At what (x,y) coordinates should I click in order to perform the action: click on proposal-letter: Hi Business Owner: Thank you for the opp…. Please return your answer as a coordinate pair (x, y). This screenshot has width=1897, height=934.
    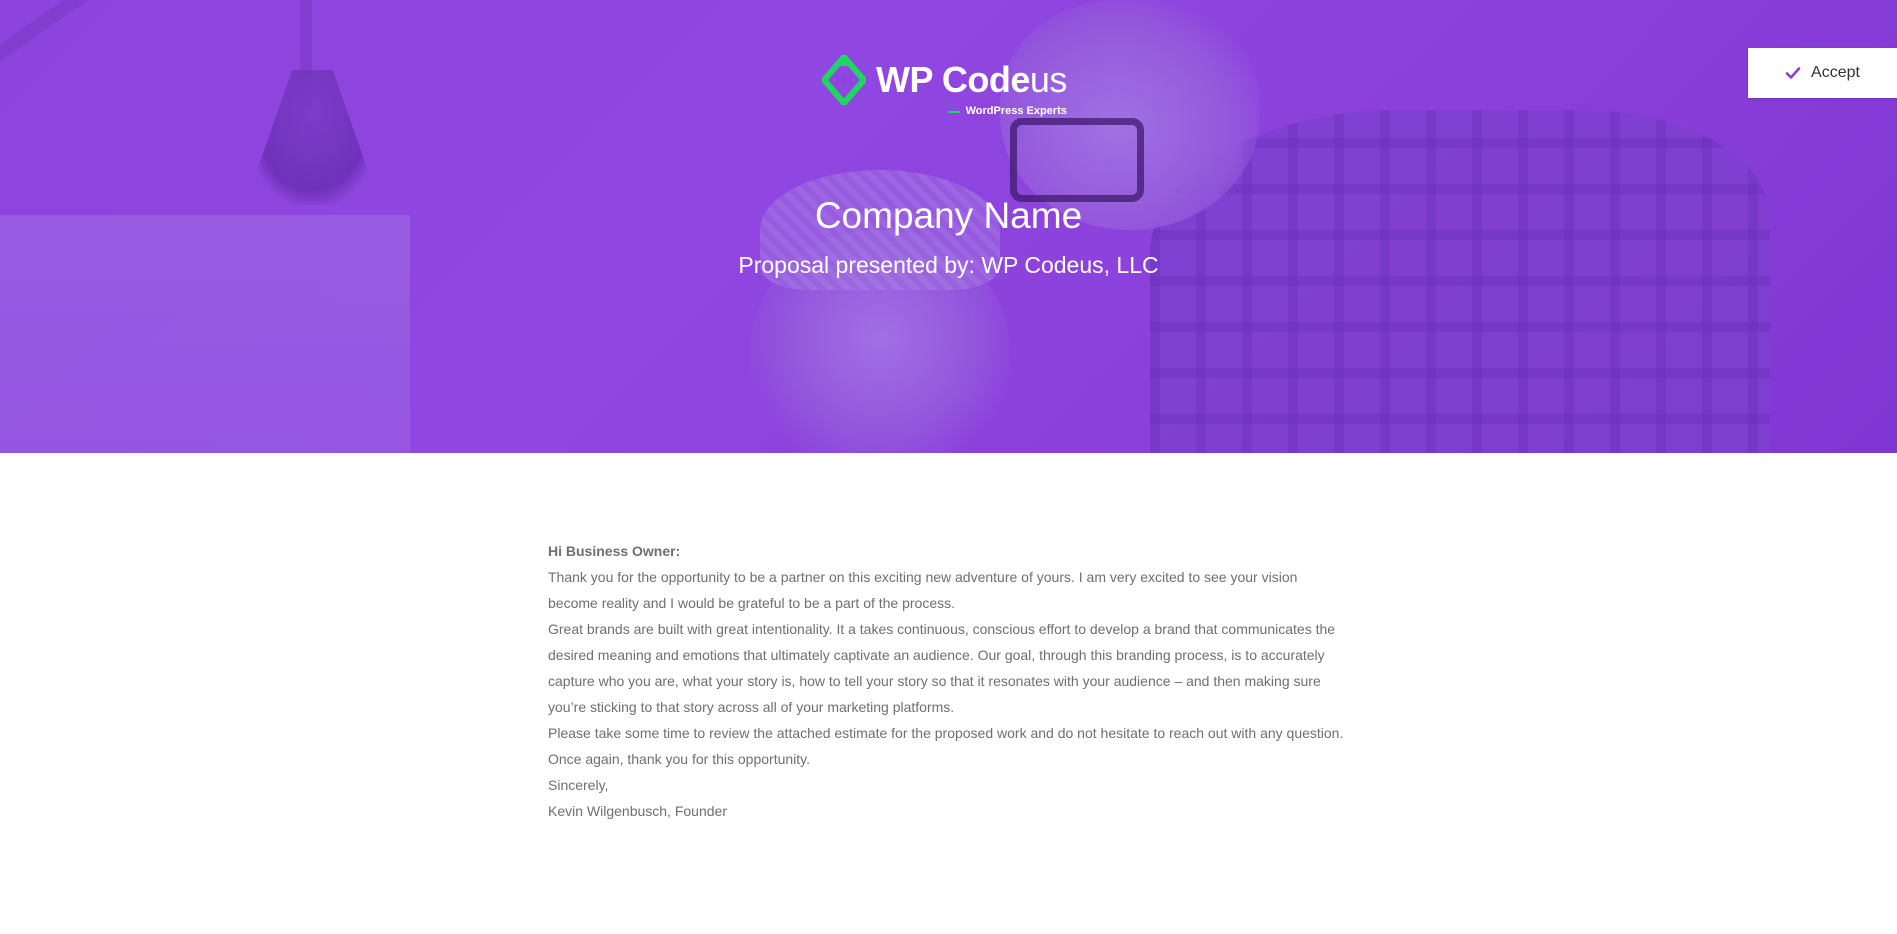
    Looking at the image, I should click on (948, 681).